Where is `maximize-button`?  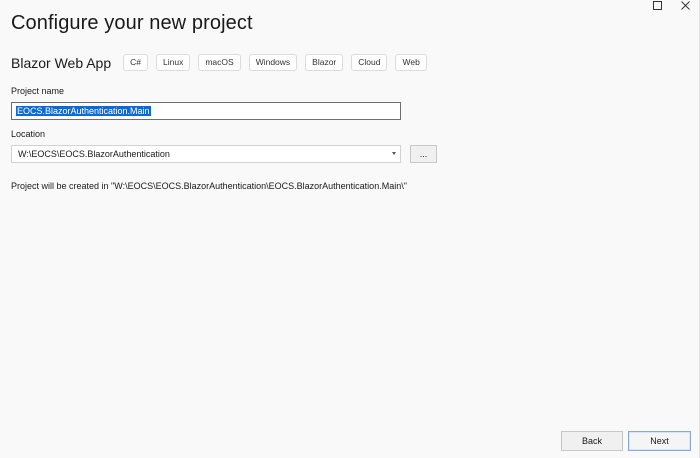 maximize-button is located at coordinates (657, 6).